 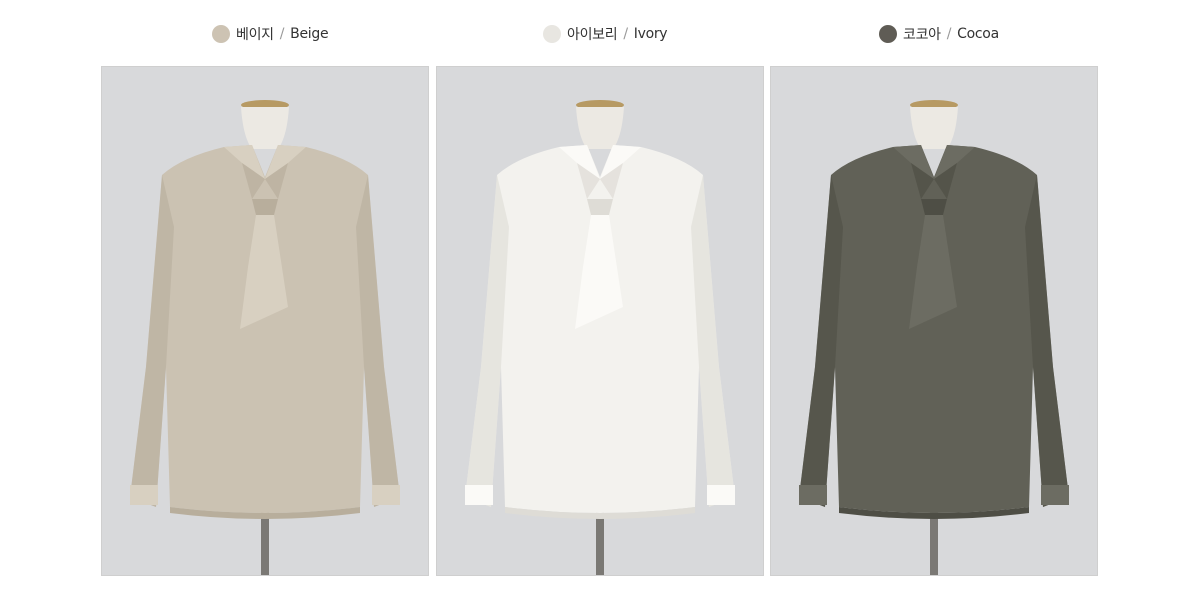 What do you see at coordinates (552, 34) in the screenshot?
I see `color-swatch-ivory` at bounding box center [552, 34].